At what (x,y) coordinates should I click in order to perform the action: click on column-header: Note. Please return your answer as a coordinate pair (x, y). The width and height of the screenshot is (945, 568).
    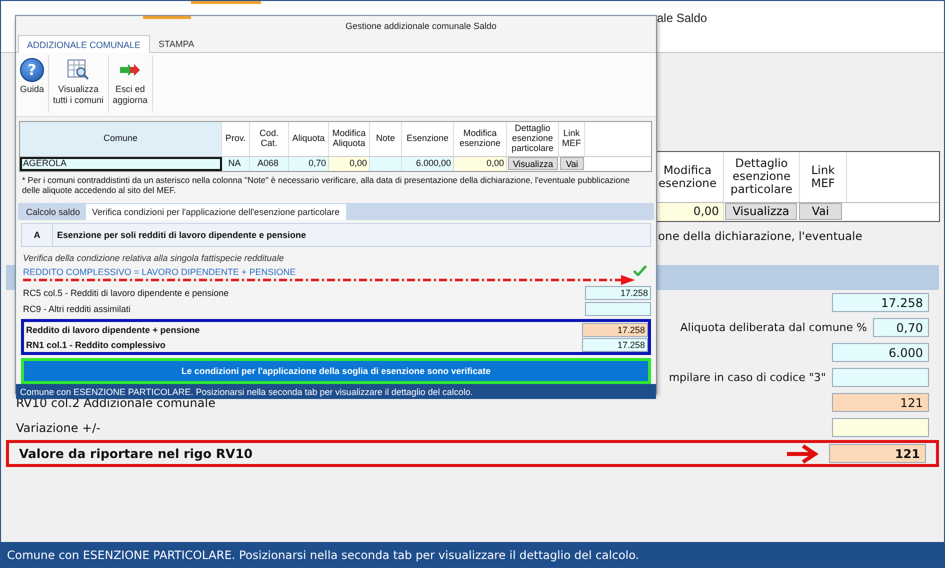
    Looking at the image, I should click on (386, 139).